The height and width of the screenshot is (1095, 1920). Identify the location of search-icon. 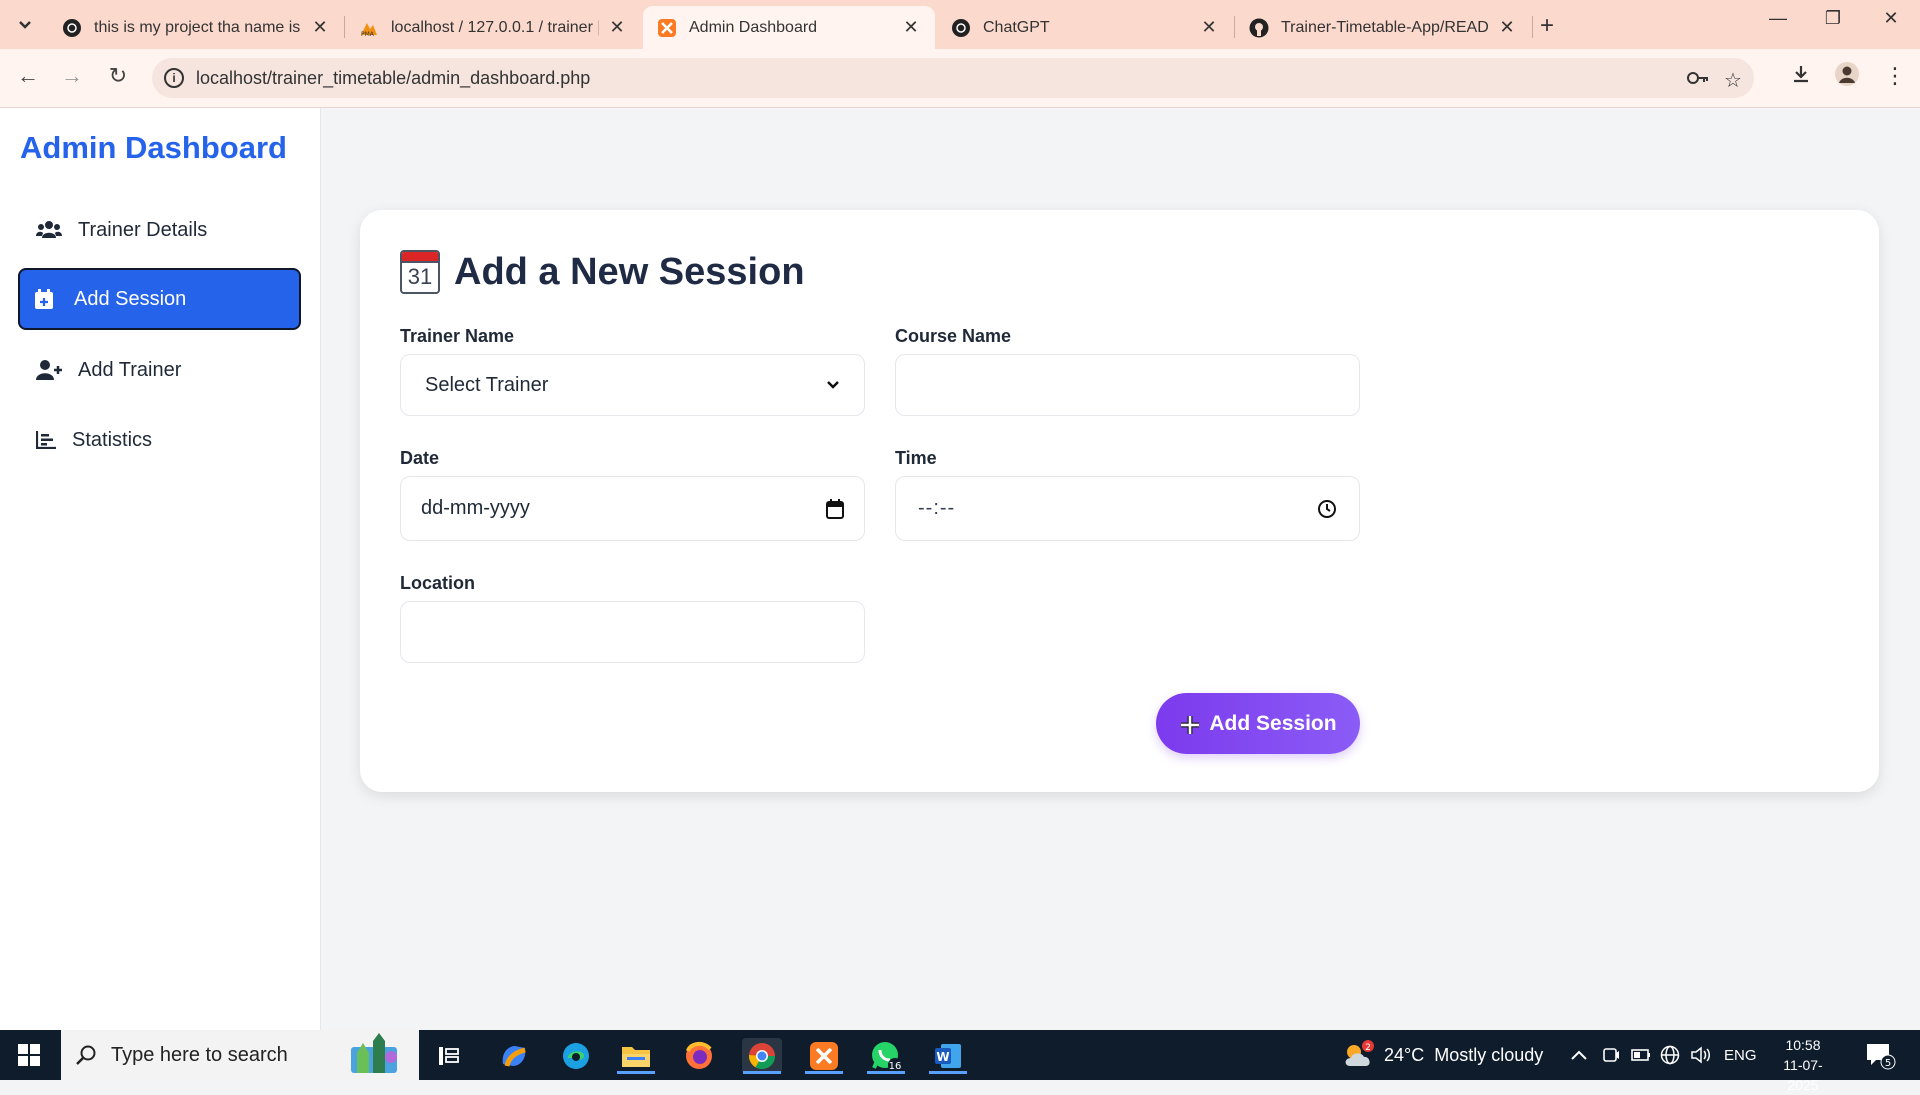
(86, 1055).